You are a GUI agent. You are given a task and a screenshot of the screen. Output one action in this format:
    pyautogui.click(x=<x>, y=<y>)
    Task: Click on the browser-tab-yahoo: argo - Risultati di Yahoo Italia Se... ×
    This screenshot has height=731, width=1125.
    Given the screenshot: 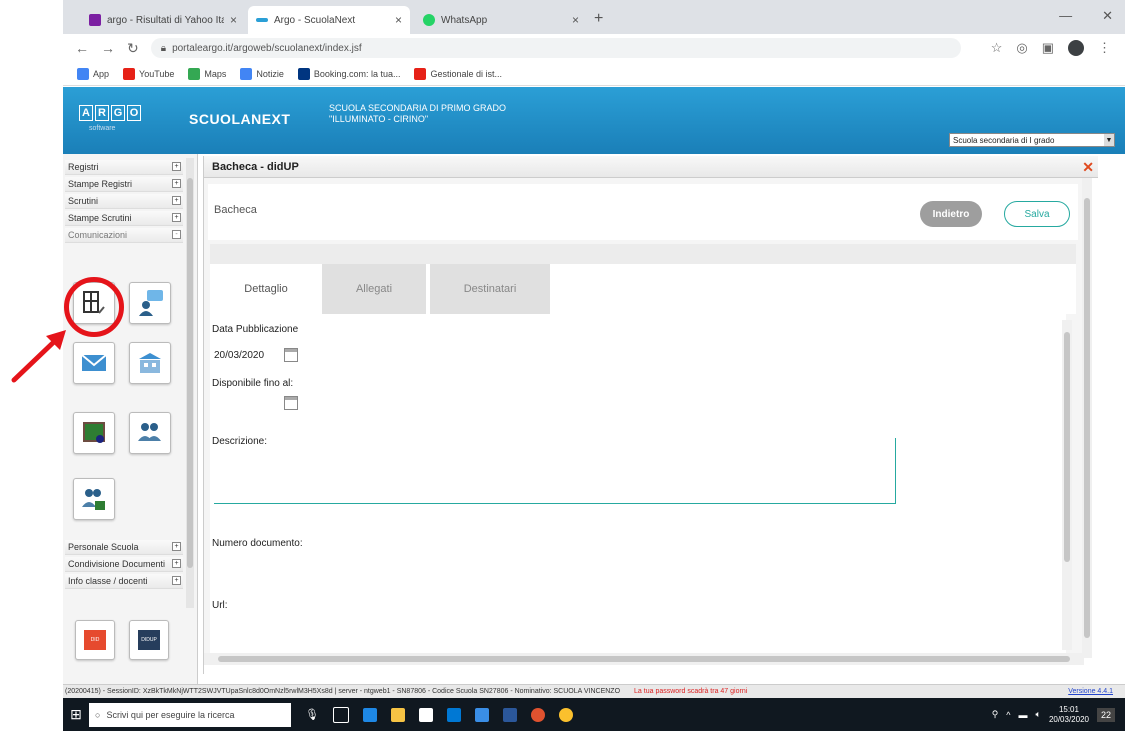 What is the action you would take?
    pyautogui.click(x=163, y=20)
    